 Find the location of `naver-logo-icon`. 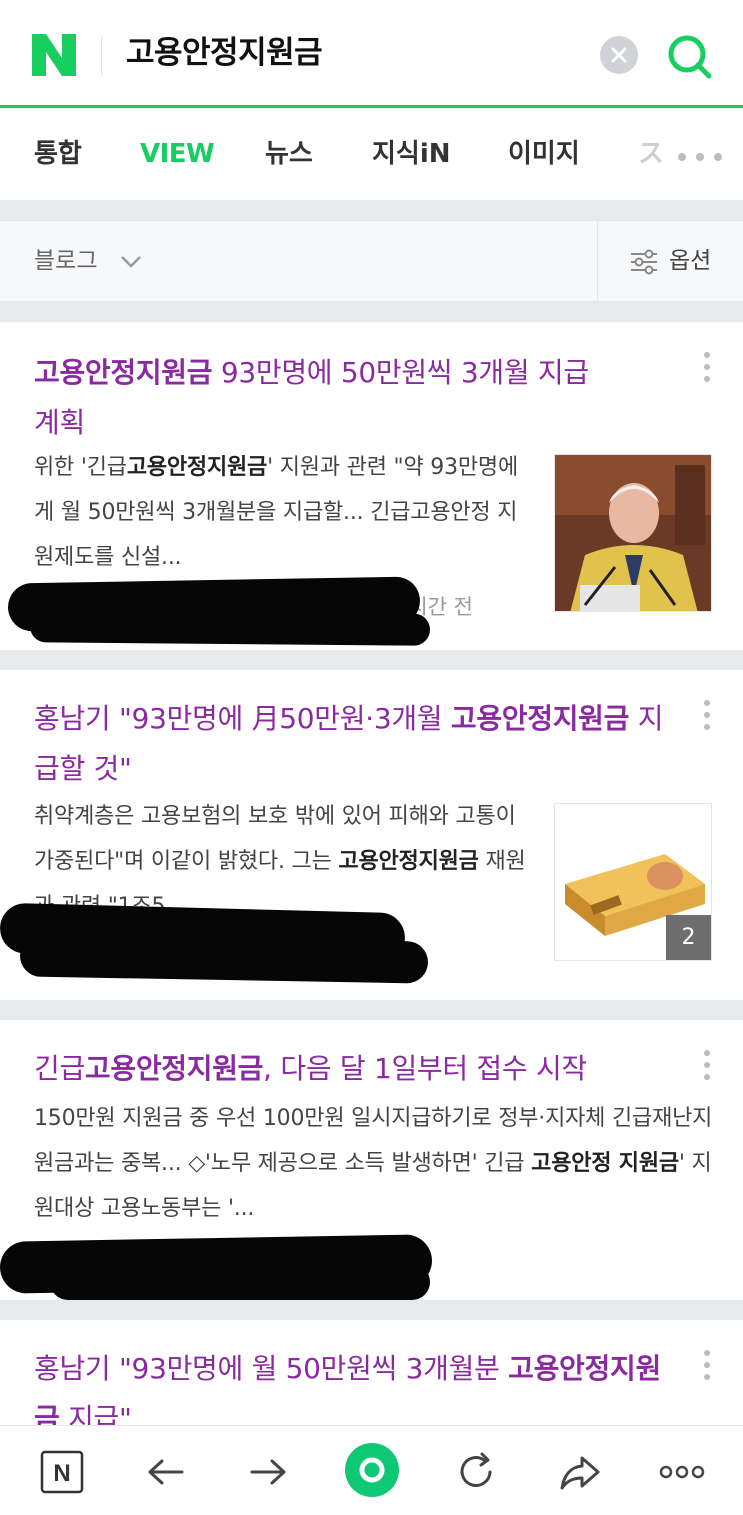

naver-logo-icon is located at coordinates (54, 55).